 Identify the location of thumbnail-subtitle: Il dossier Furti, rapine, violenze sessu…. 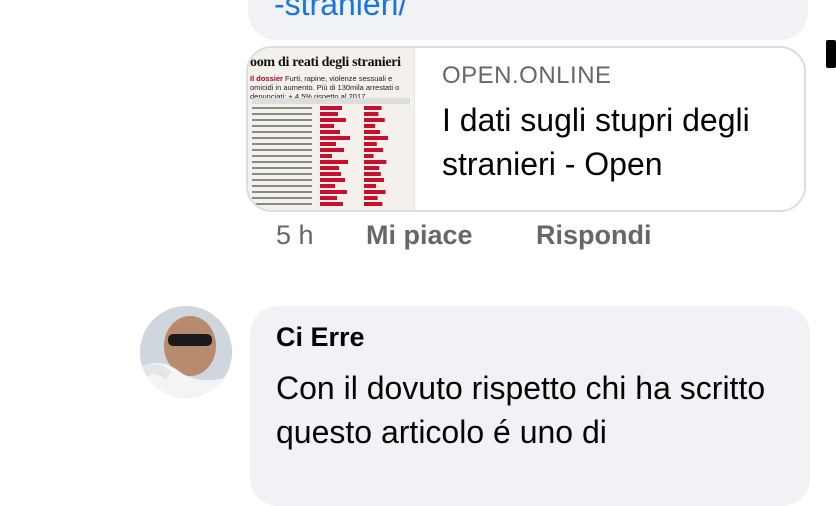
(332, 87).